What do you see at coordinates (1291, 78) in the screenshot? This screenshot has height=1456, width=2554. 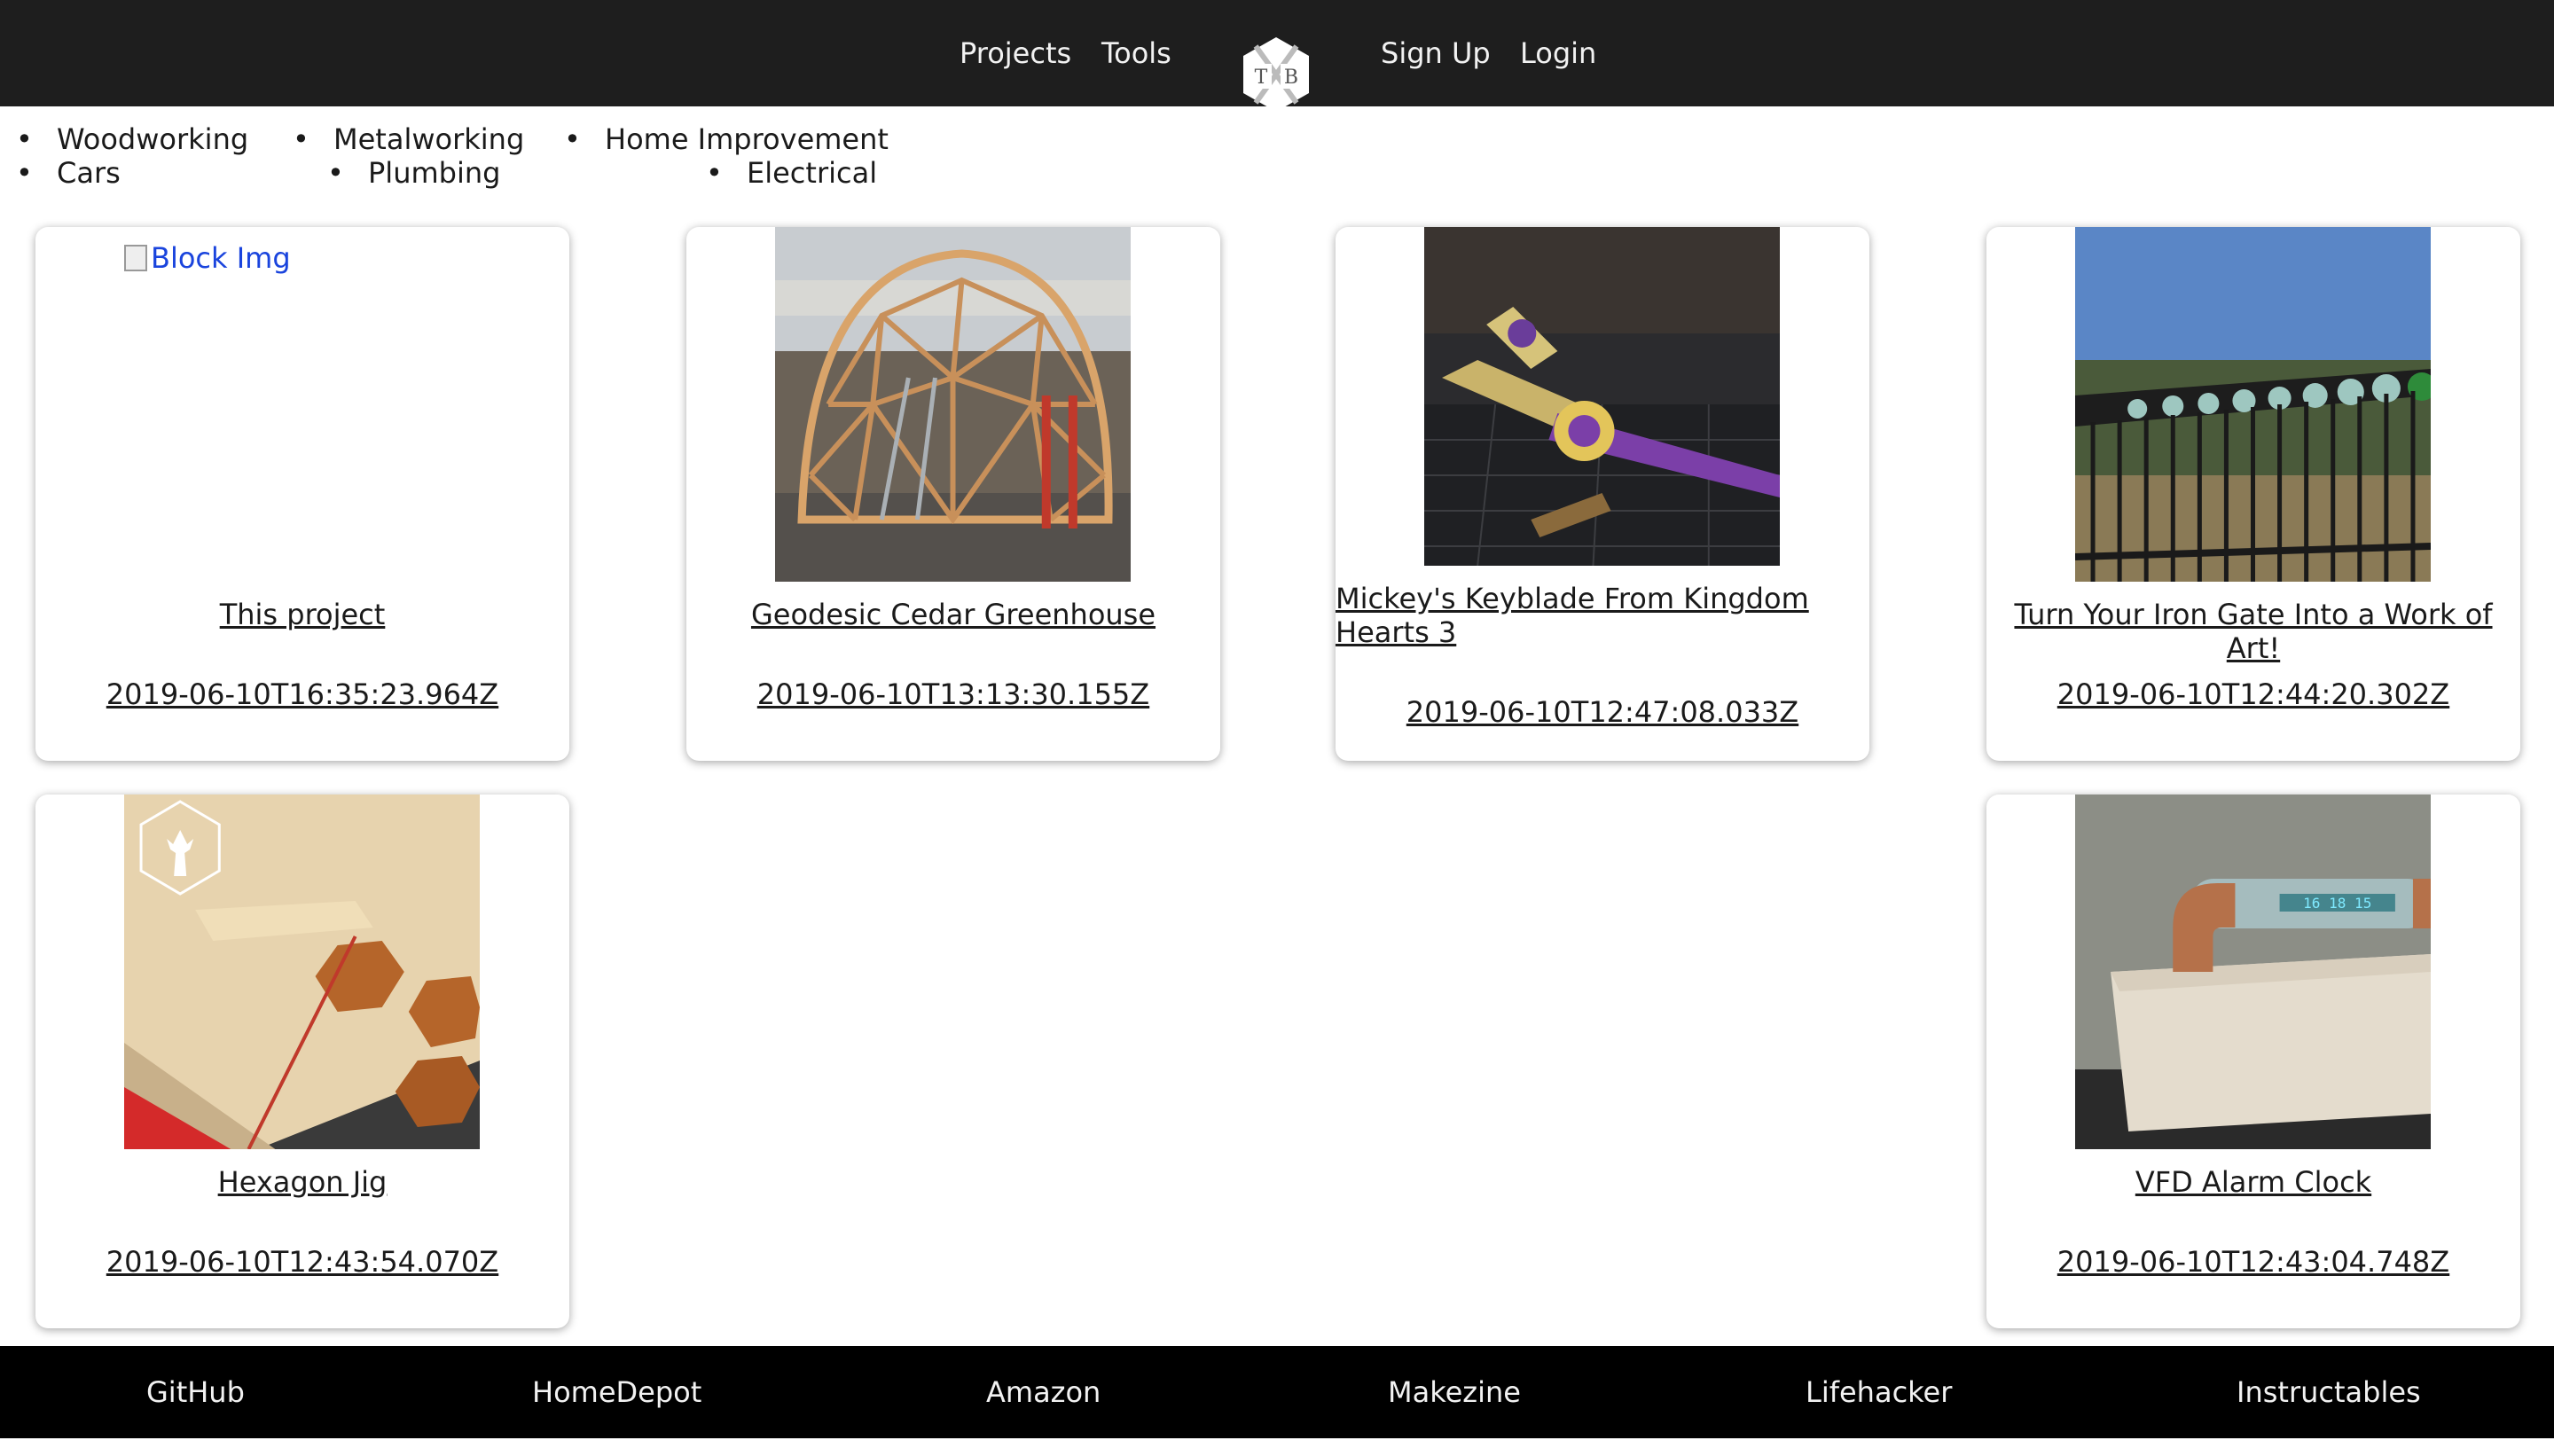 I see `svg-text: B` at bounding box center [1291, 78].